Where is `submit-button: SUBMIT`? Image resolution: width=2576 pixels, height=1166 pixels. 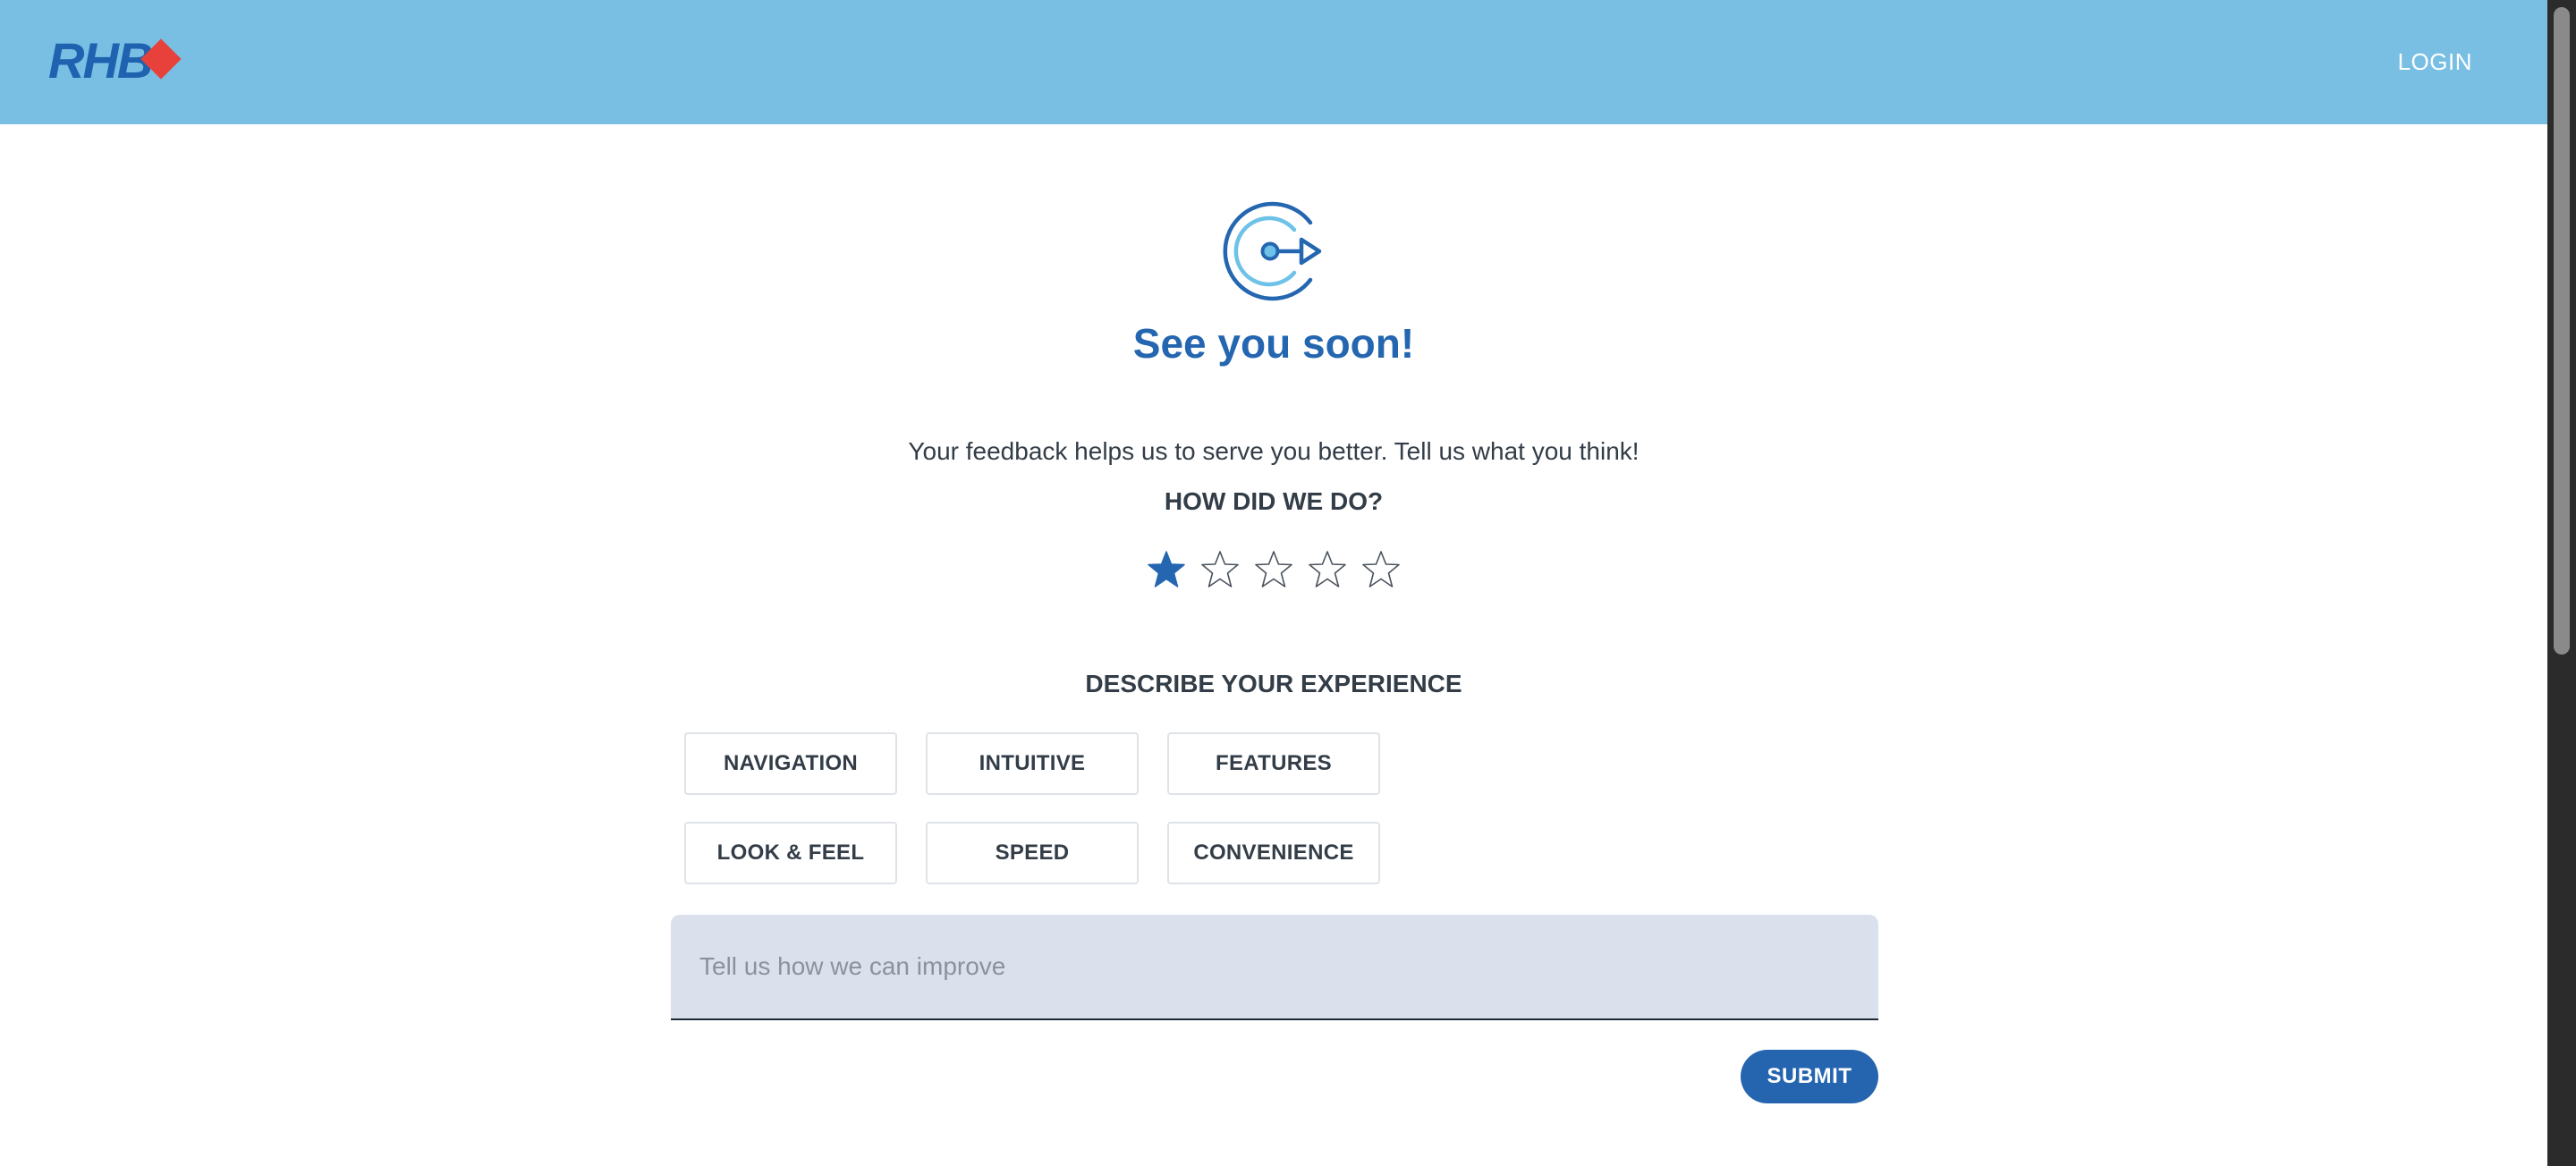 submit-button: SUBMIT is located at coordinates (1809, 1076).